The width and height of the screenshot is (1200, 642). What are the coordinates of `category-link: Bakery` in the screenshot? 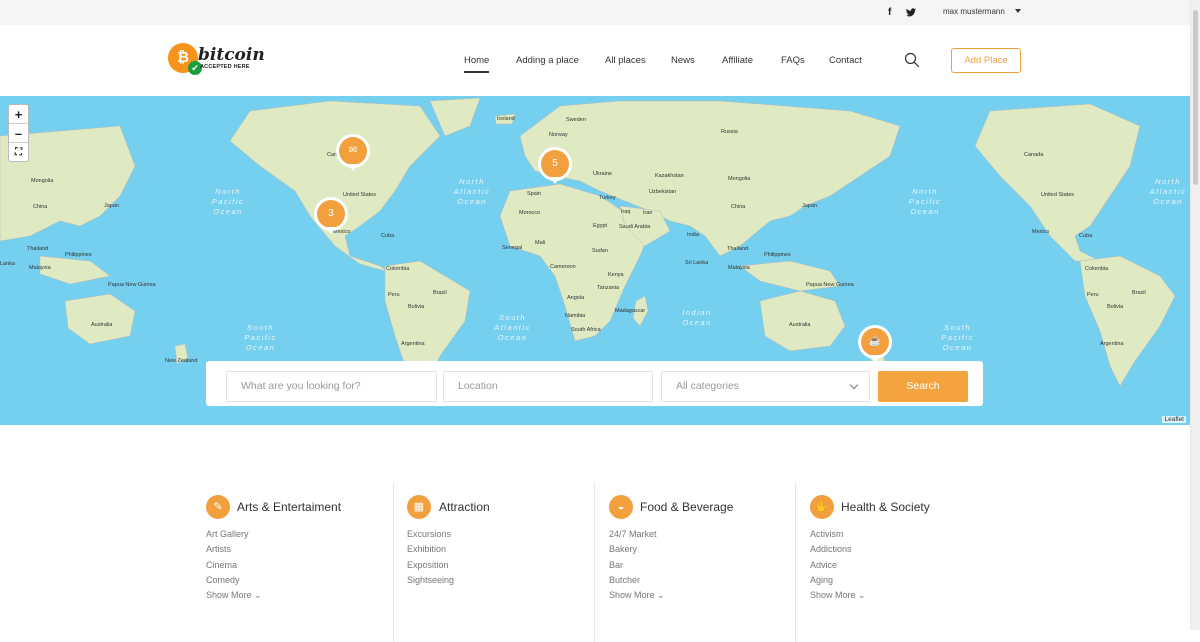 It's located at (637, 549).